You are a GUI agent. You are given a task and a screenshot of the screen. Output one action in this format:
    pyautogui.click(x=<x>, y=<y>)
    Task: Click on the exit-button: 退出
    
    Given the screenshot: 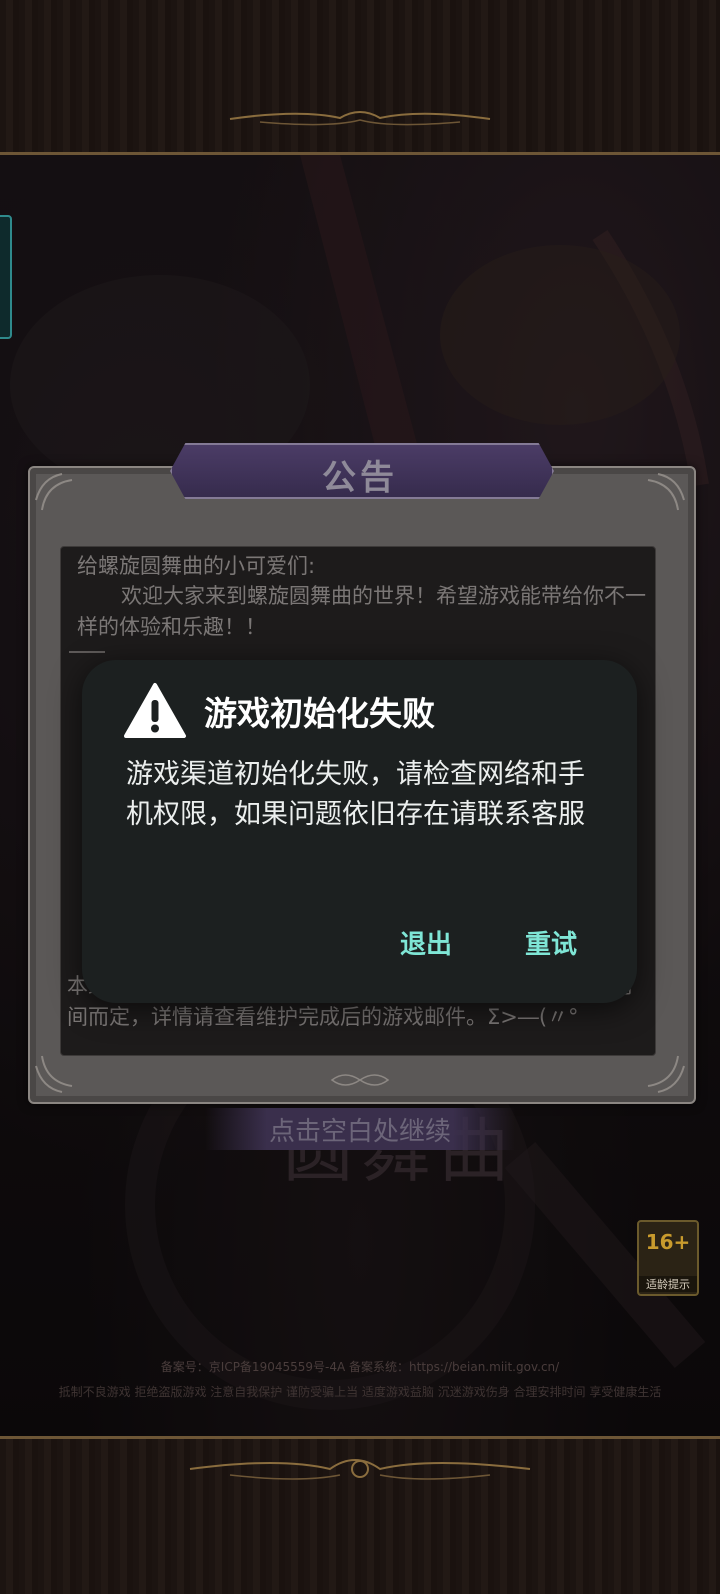 What is the action you would take?
    pyautogui.click(x=426, y=942)
    